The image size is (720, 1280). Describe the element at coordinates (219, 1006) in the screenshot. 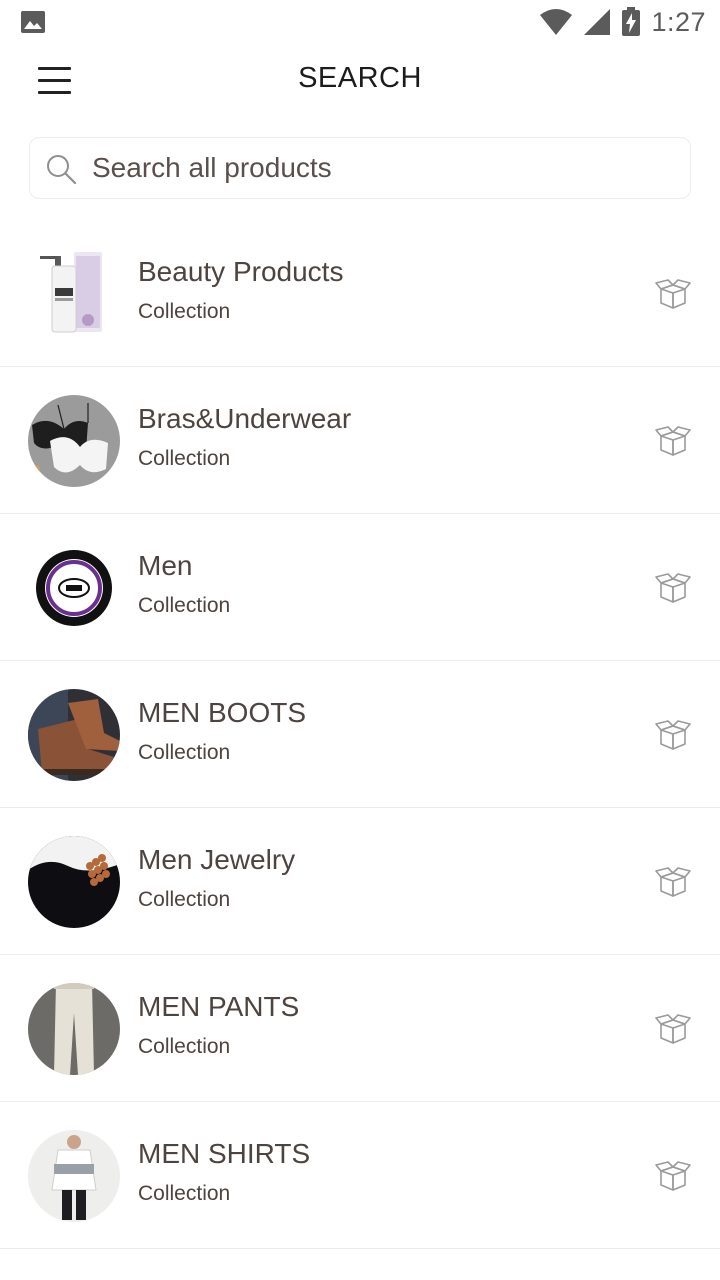

I see `collection-title: MEN PANTS` at that location.